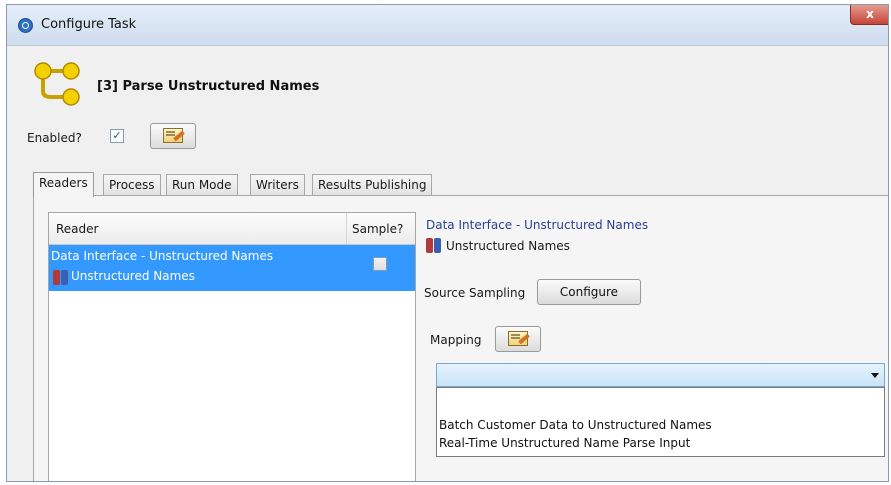  I want to click on tab-writers: Writers, so click(277, 185).